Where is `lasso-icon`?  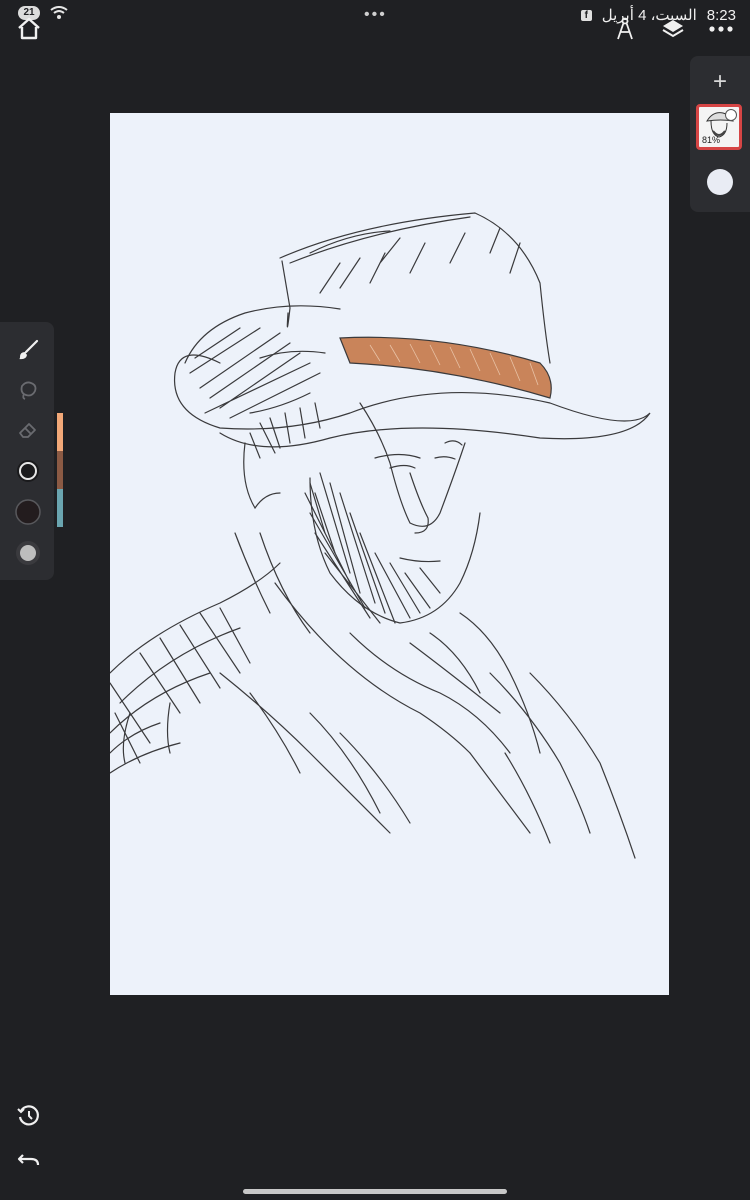
lasso-icon is located at coordinates (28, 390).